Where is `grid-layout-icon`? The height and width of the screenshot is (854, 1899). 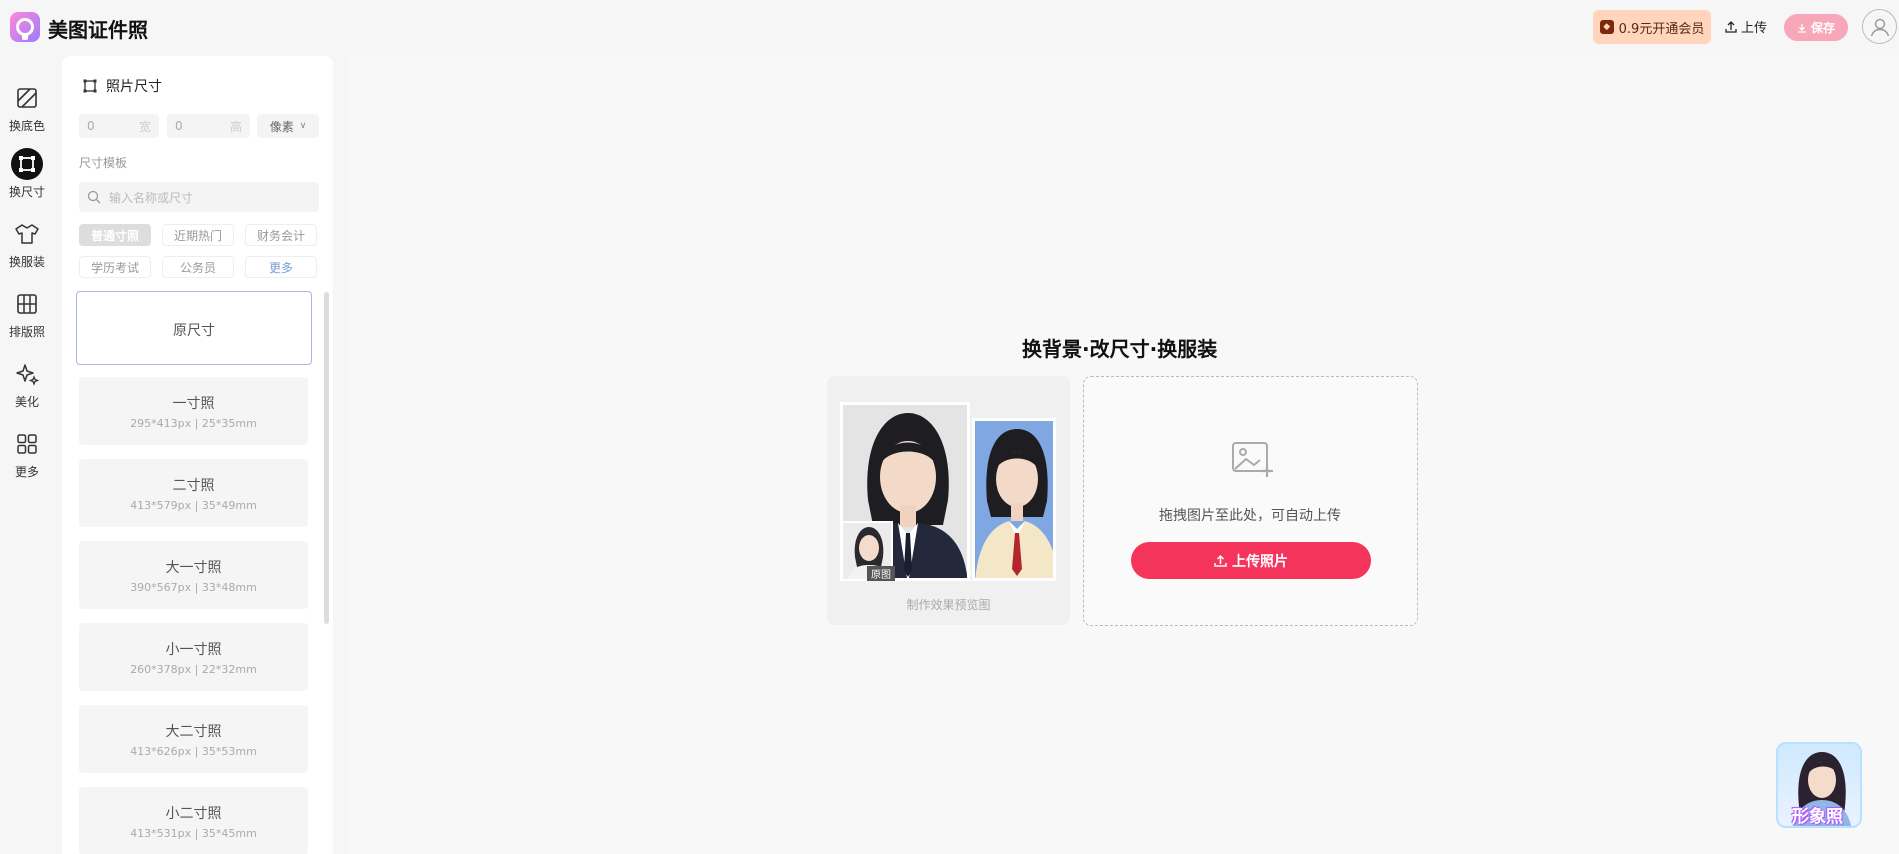
grid-layout-icon is located at coordinates (27, 304).